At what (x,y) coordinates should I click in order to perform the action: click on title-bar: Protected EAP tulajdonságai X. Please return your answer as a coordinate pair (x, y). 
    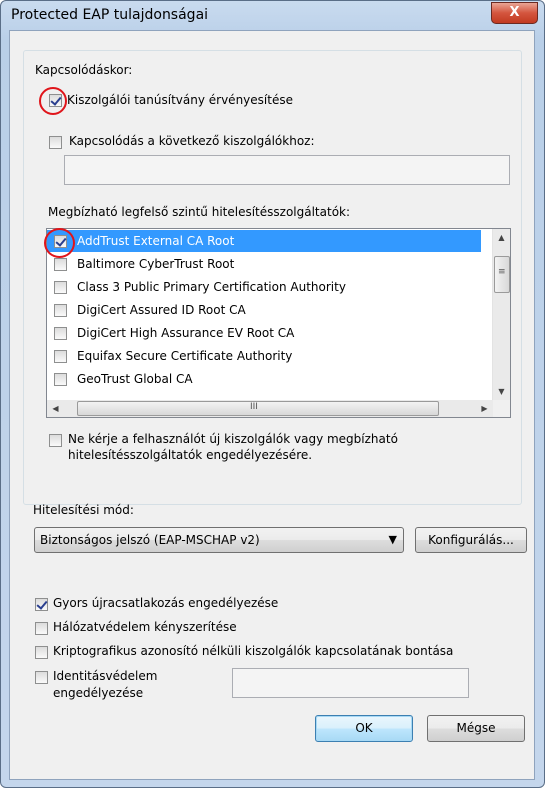
    Looking at the image, I should click on (272, 16).